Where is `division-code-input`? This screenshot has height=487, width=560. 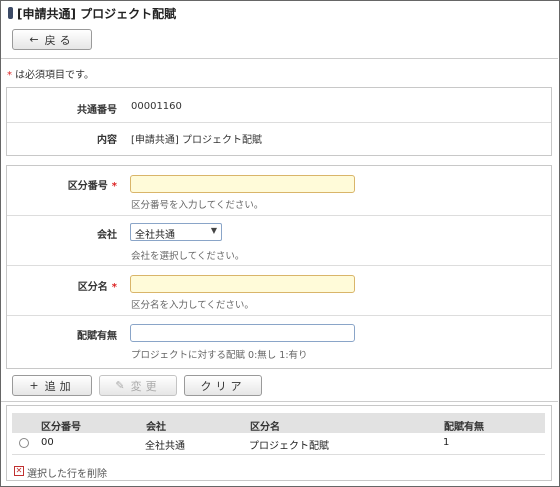 division-code-input is located at coordinates (242, 184).